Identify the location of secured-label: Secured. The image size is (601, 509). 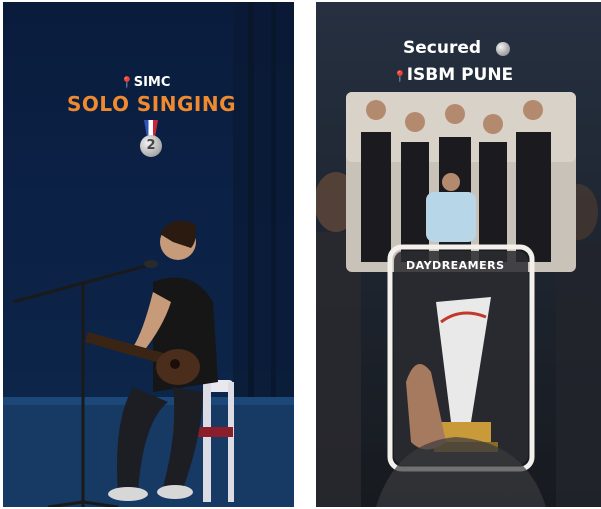
(442, 48).